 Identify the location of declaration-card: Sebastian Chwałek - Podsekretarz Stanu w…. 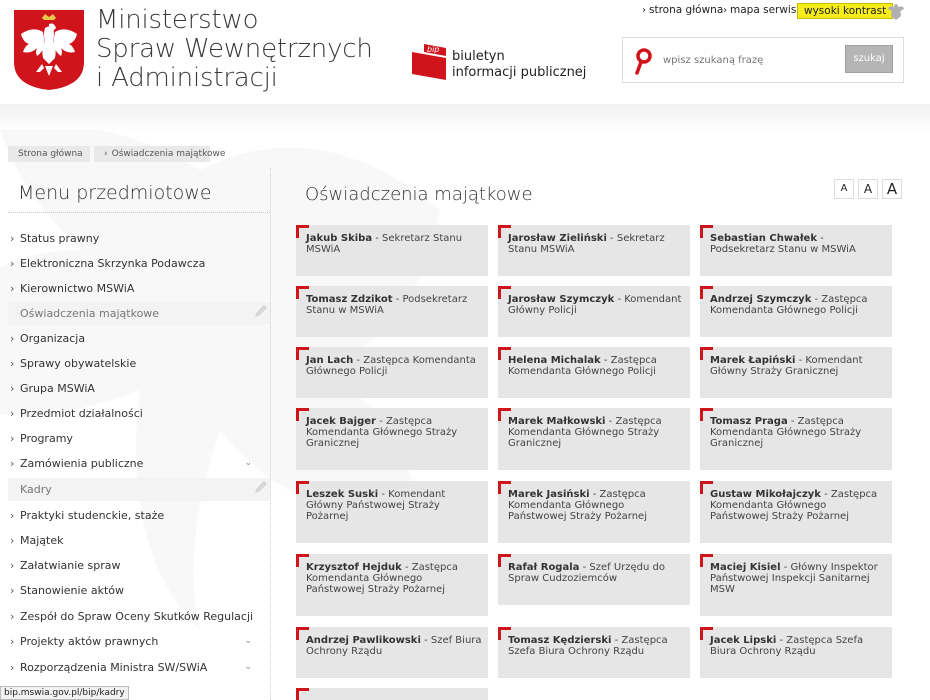
(796, 250).